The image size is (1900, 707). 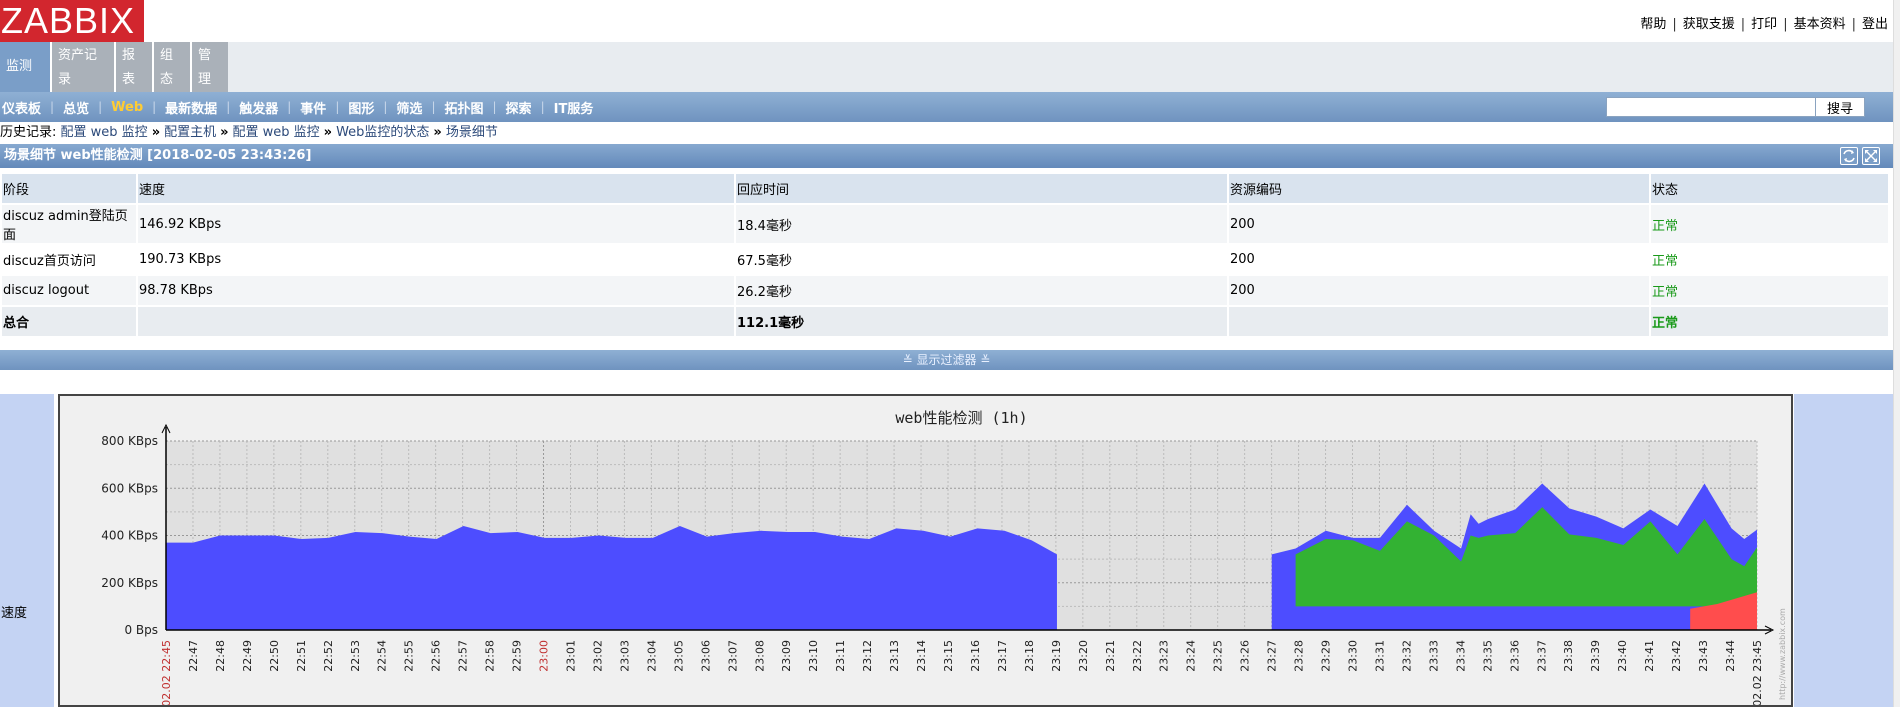 I want to click on x-tick-label: 23:09, so click(x=786, y=656).